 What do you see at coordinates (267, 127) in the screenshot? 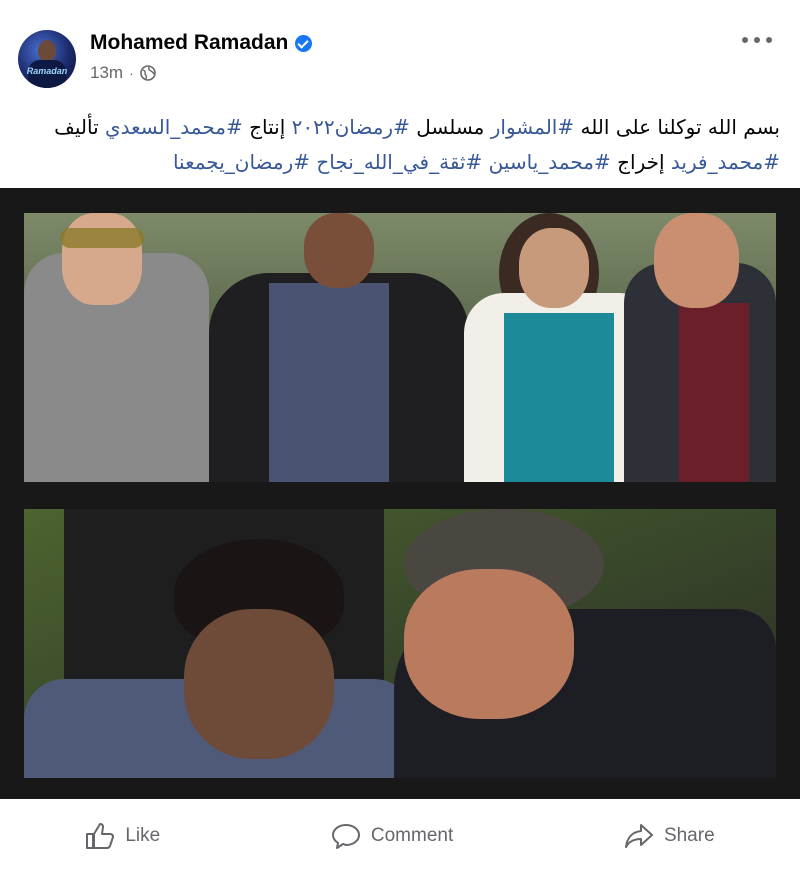
I see `post-text-segment: إنتاج` at bounding box center [267, 127].